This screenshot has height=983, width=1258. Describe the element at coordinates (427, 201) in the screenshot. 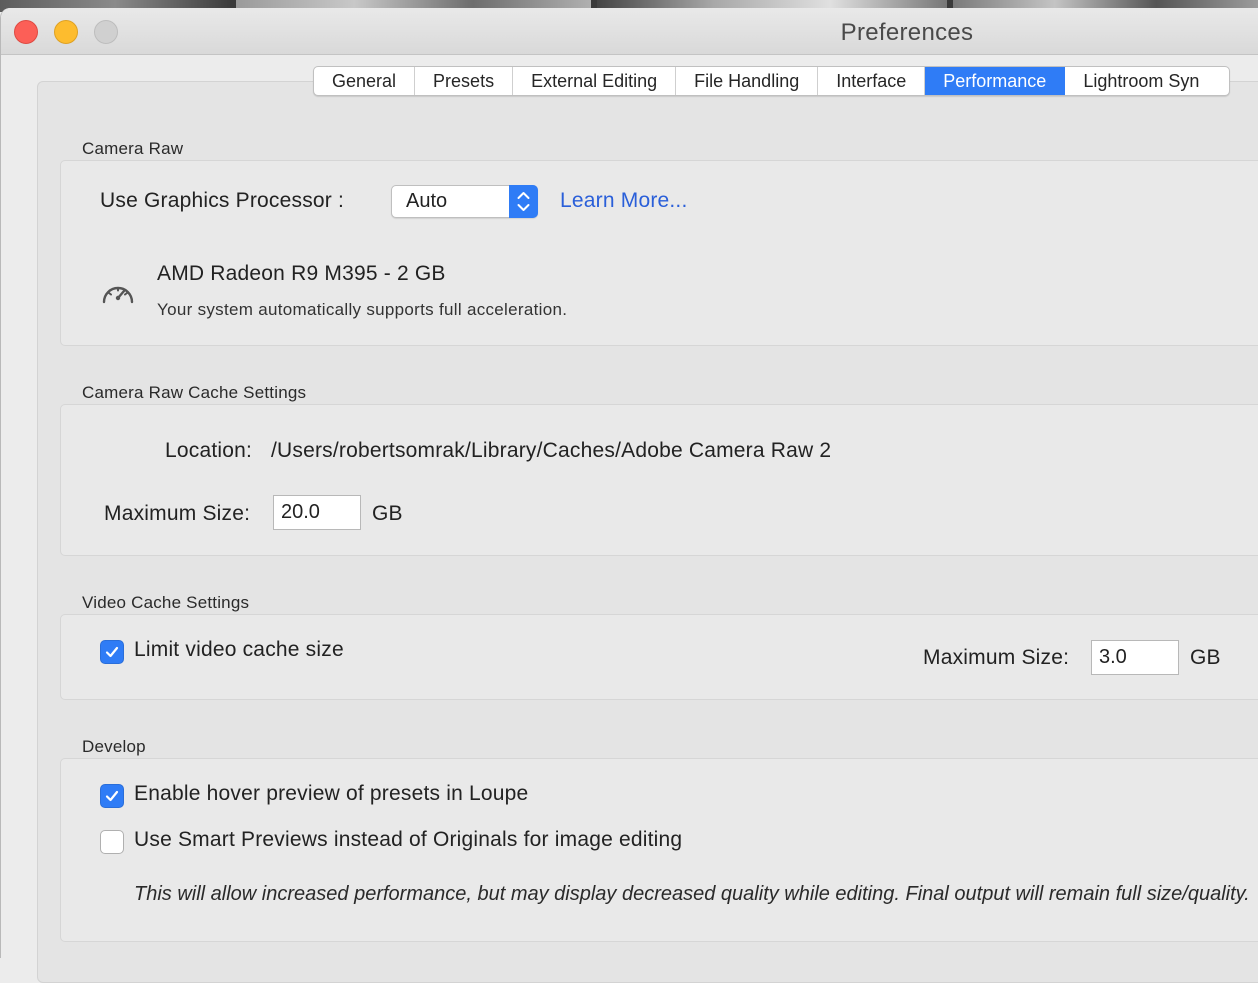

I see `gpu-popup-value: Auto` at that location.